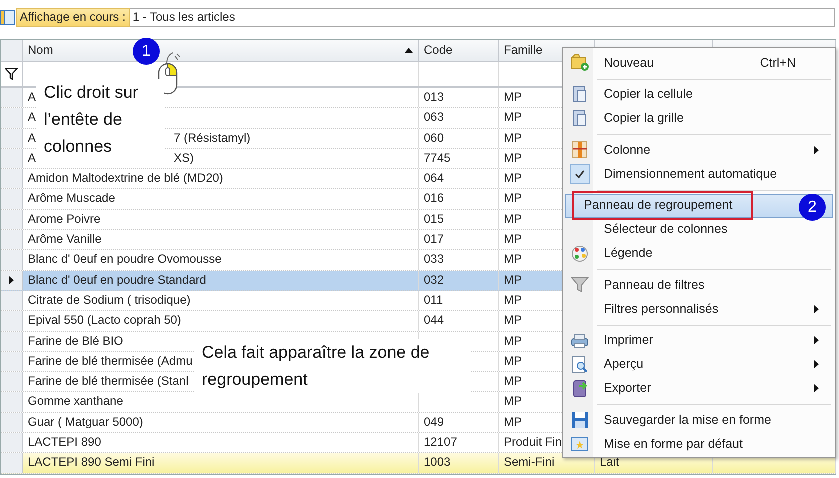 The height and width of the screenshot is (478, 839). Describe the element at coordinates (580, 364) in the screenshot. I see `preview-icon` at that location.